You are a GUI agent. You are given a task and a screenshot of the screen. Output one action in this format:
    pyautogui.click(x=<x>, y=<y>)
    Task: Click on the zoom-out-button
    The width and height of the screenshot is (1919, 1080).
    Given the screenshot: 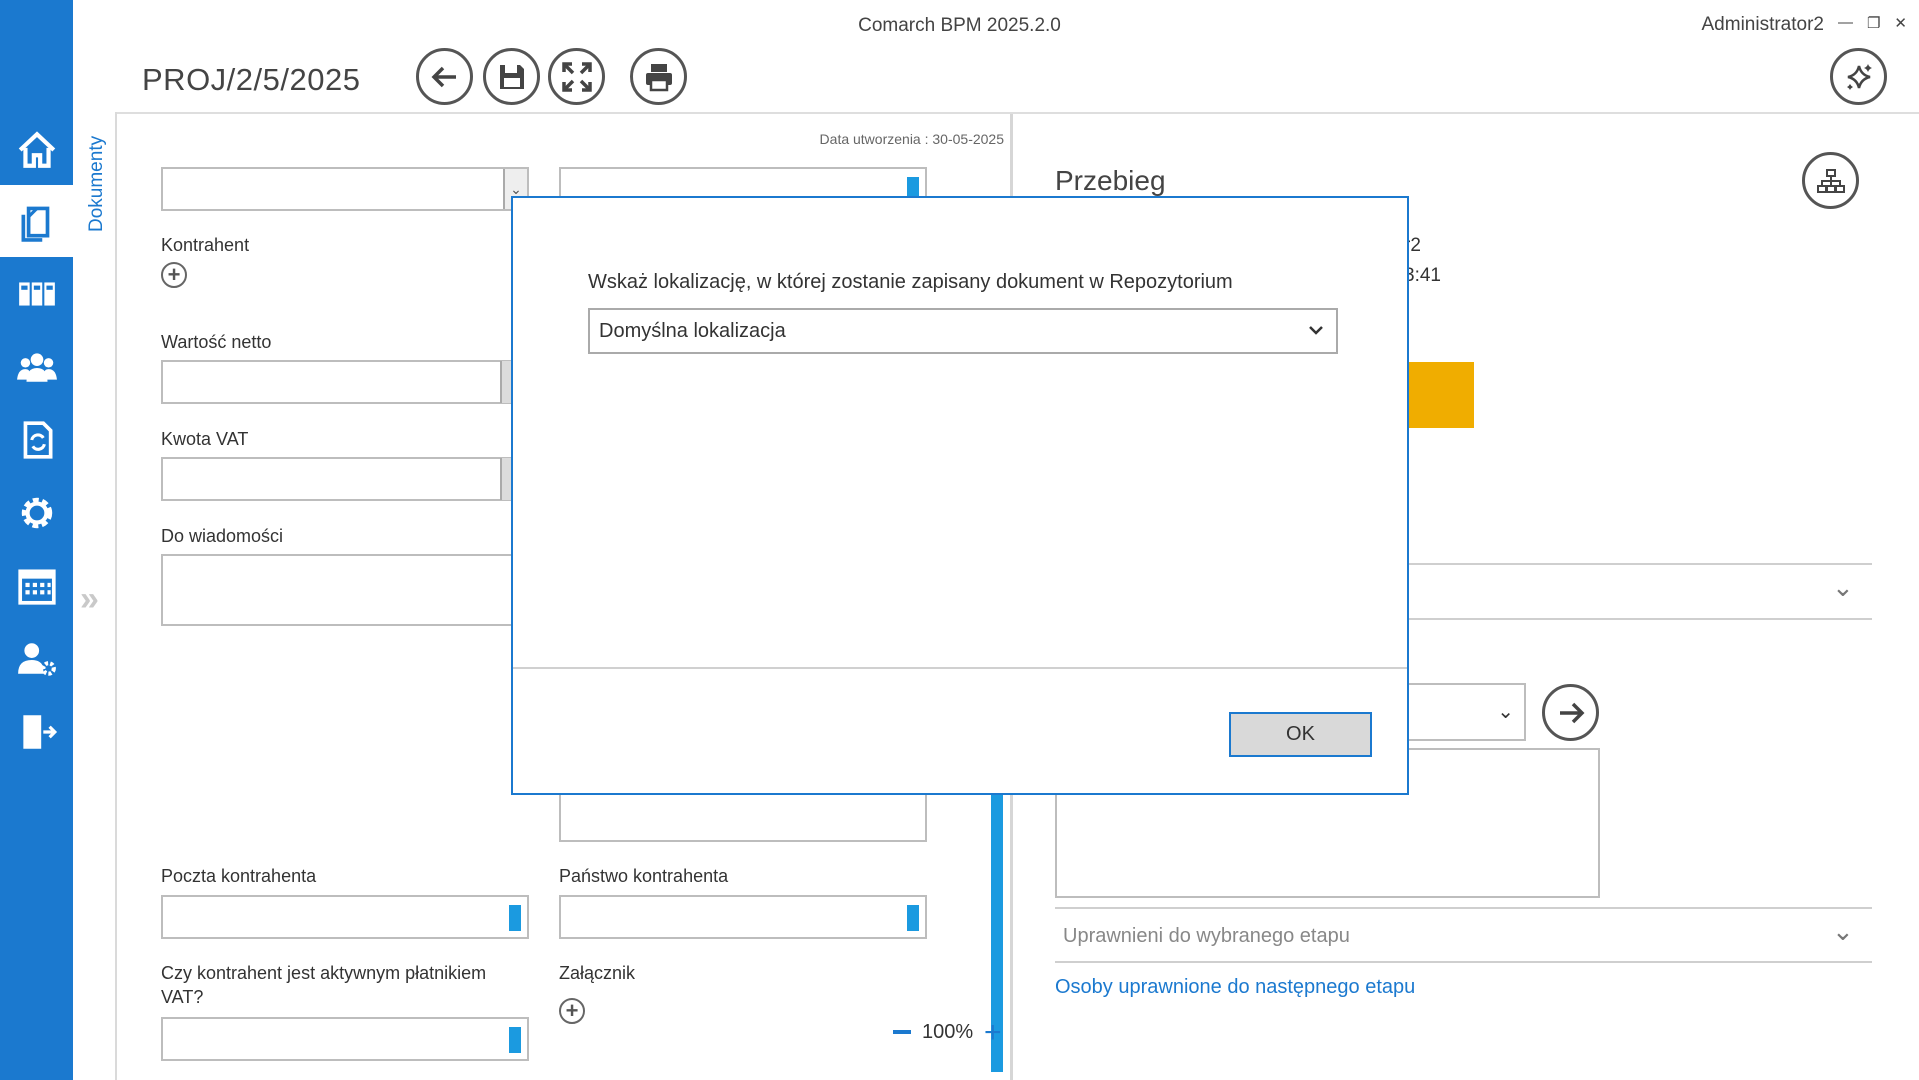 What is the action you would take?
    pyautogui.click(x=902, y=1032)
    